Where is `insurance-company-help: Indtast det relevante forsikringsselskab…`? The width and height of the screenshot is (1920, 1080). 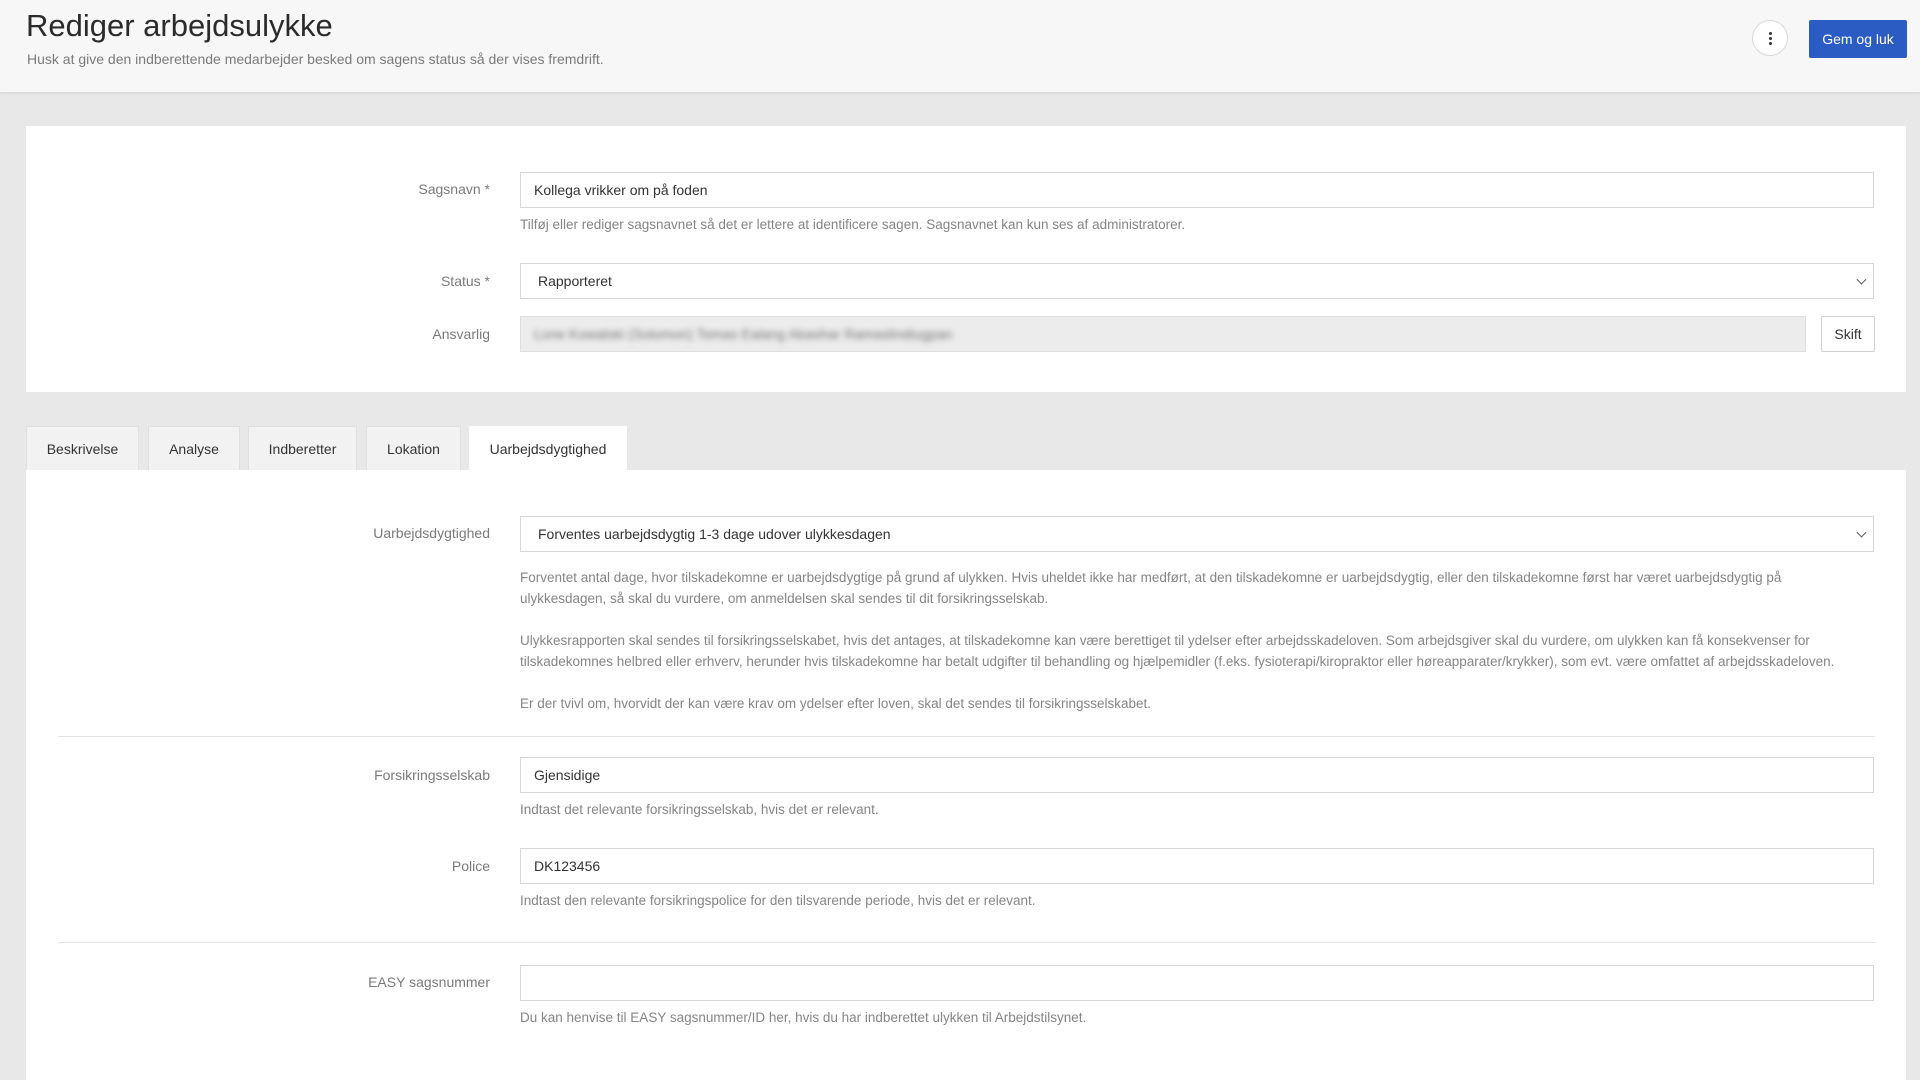
insurance-company-help: Indtast det relevante forsikringsselskab… is located at coordinates (699, 809).